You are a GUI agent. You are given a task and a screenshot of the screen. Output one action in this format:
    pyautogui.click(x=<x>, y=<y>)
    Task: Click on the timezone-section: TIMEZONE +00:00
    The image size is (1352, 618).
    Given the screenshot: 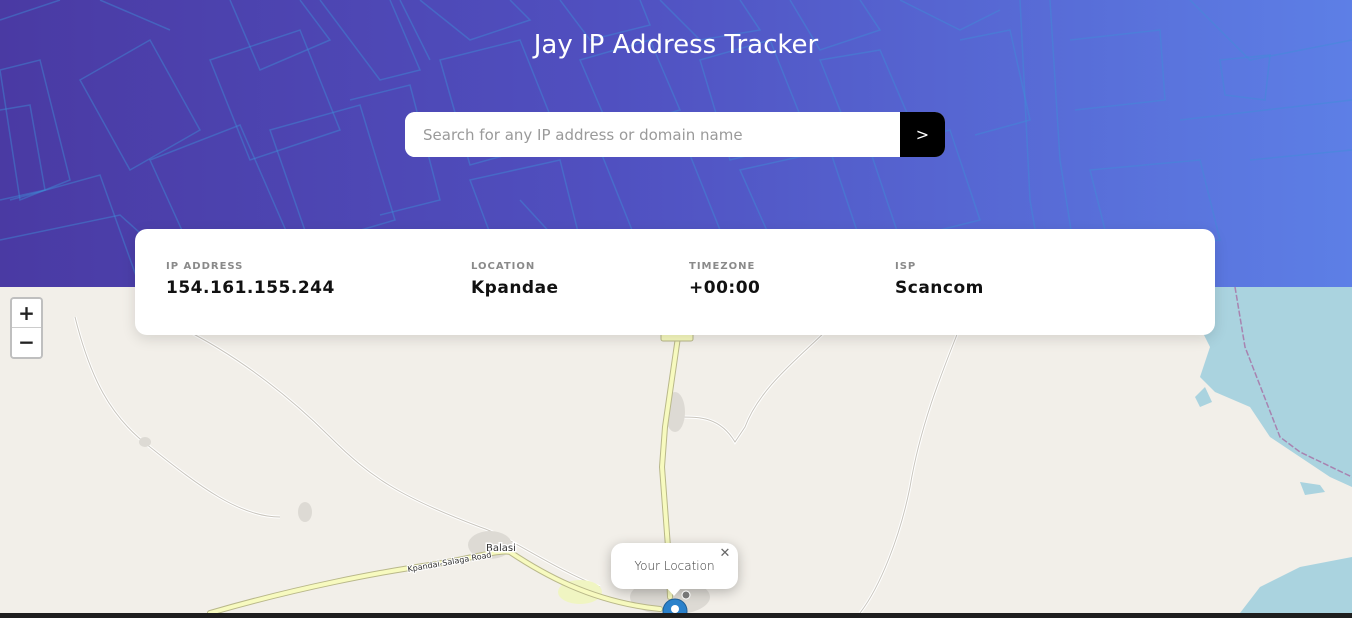 What is the action you would take?
    pyautogui.click(x=724, y=279)
    